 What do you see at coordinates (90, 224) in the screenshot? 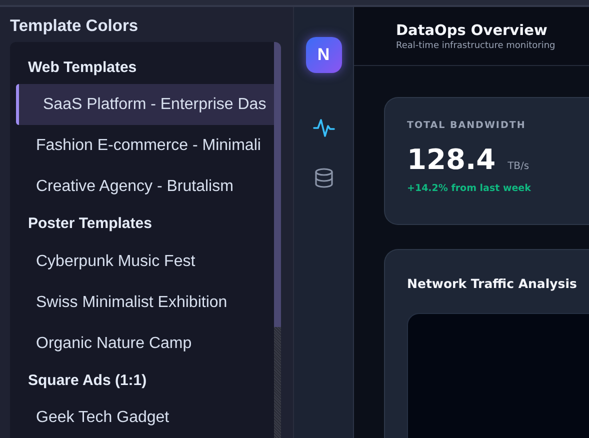
I see `group-header: Poster Templates` at bounding box center [90, 224].